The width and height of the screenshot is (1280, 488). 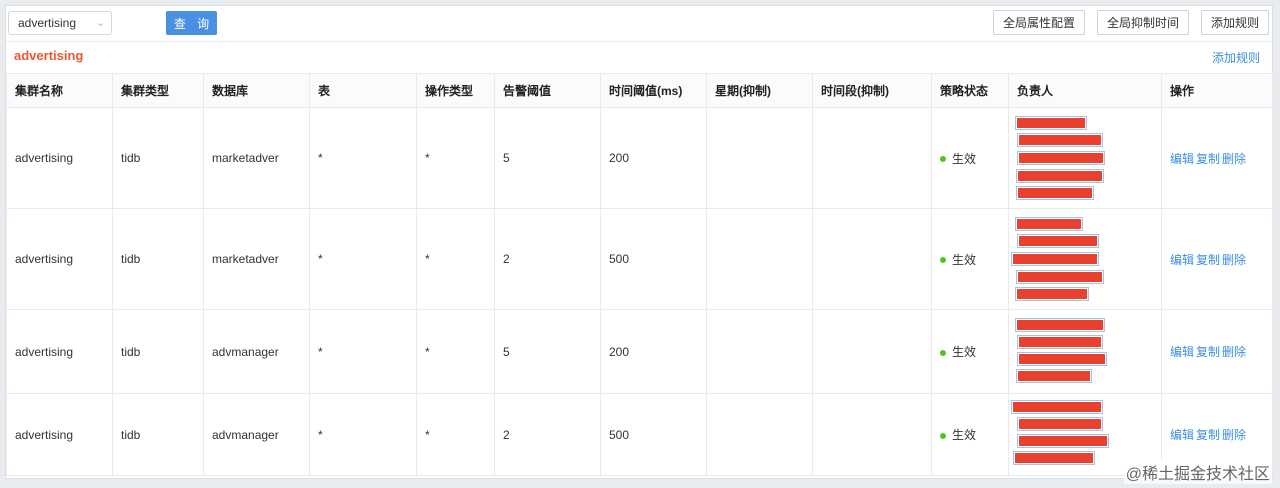 What do you see at coordinates (639, 24) in the screenshot?
I see `toolbar: advertising ⌄ 查 询 全局属性配置 全局抑制时间 添加规则` at bounding box center [639, 24].